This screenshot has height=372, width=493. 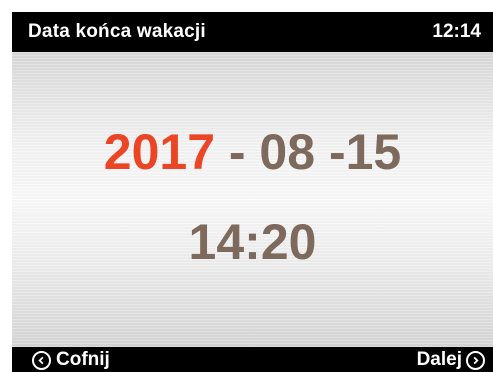 What do you see at coordinates (475, 360) in the screenshot?
I see `chevron-right-circle-icon` at bounding box center [475, 360].